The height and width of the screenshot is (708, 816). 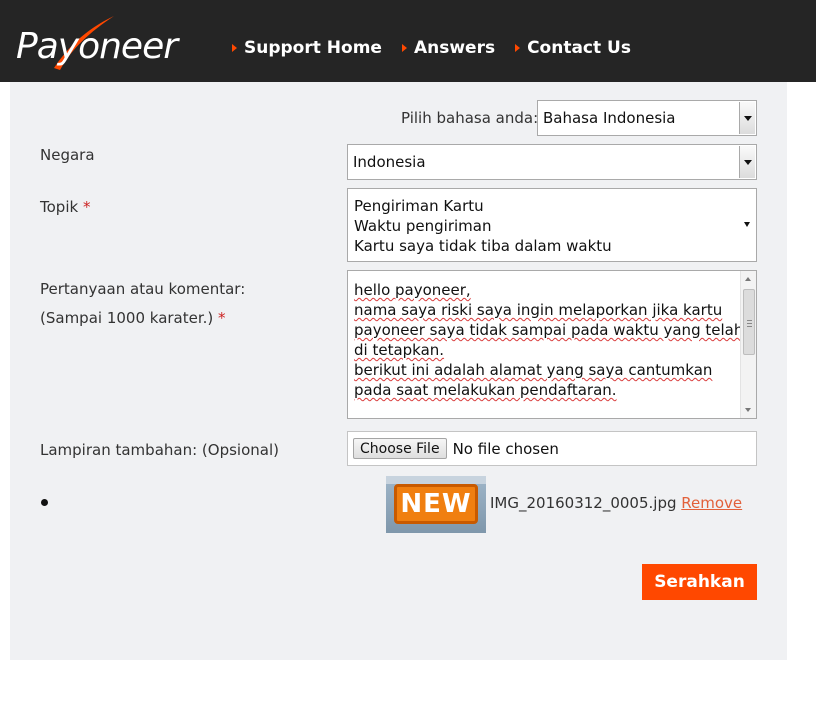 I want to click on site-header: Payoneer Support Home Answers Contact Us, so click(x=408, y=41).